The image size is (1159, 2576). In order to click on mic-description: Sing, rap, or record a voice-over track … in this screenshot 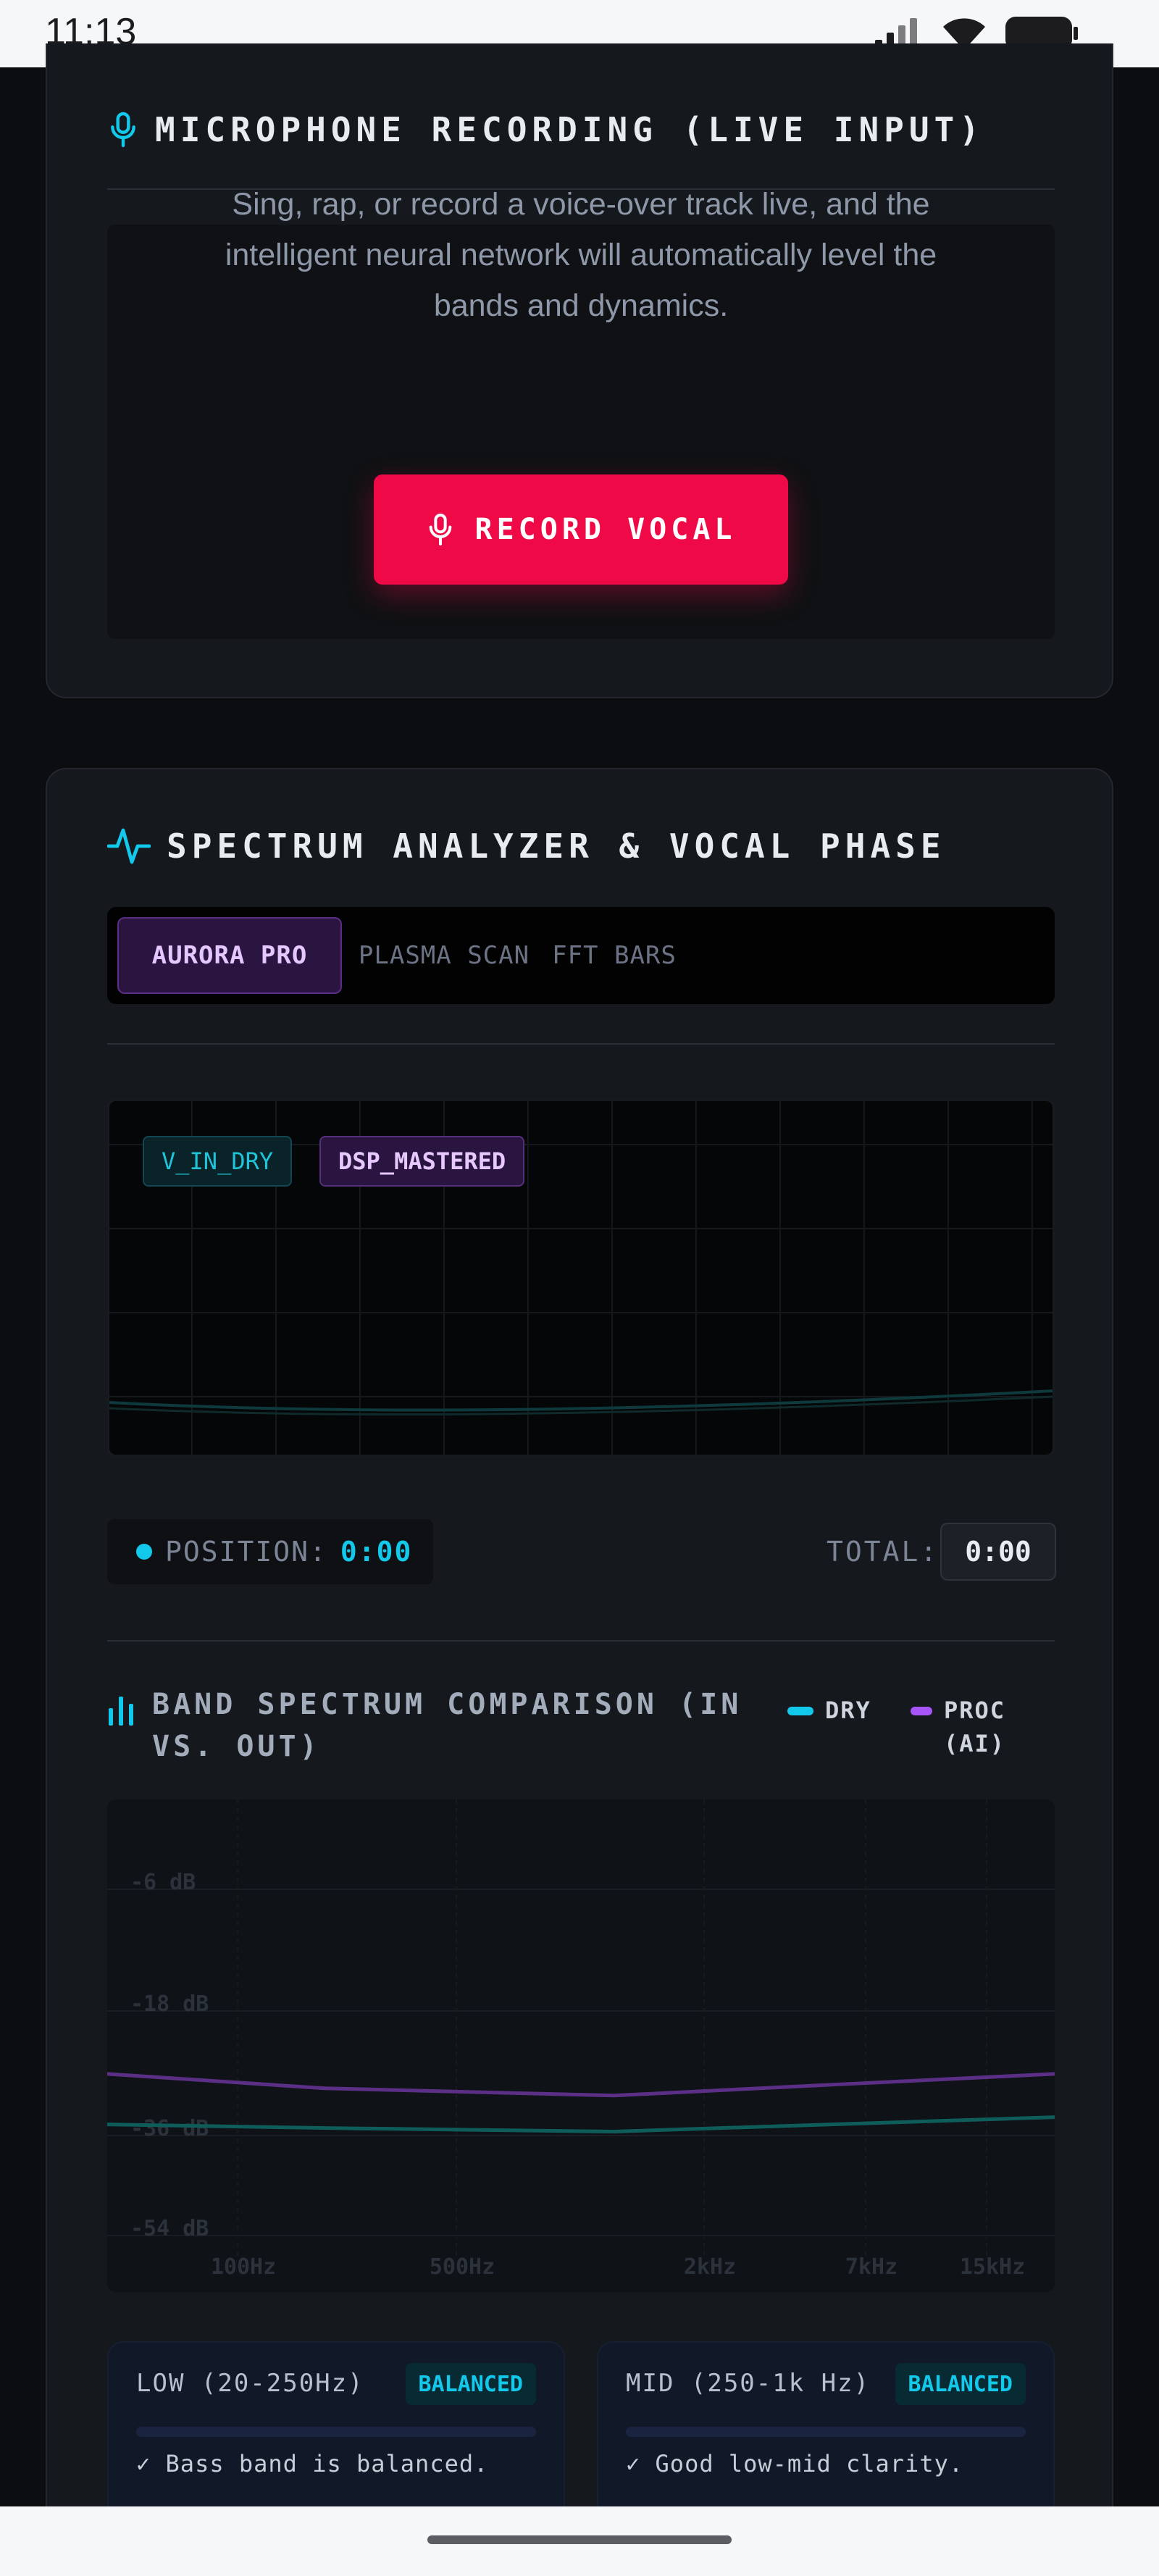, I will do `click(581, 255)`.